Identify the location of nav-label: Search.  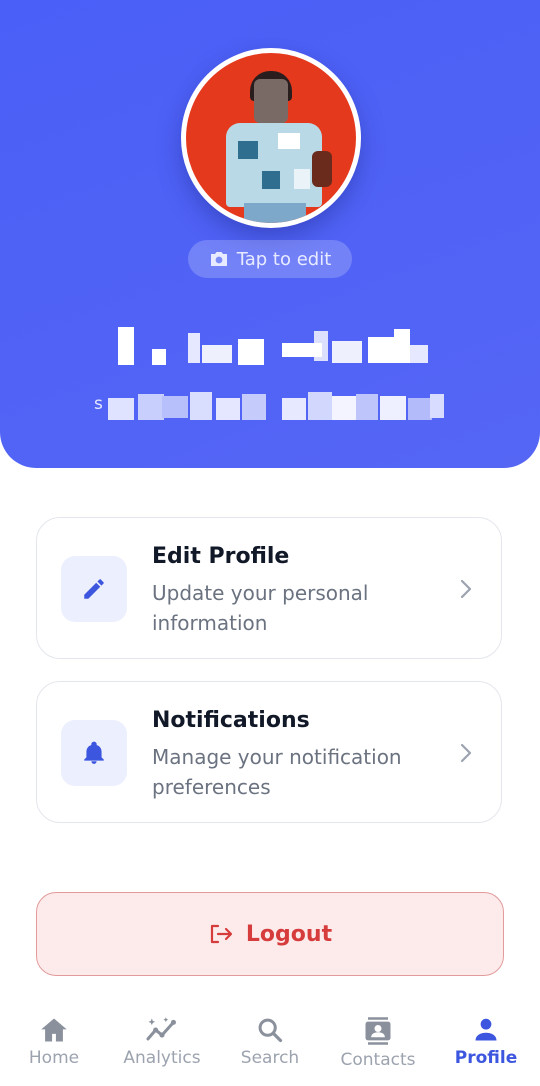
(270, 1058).